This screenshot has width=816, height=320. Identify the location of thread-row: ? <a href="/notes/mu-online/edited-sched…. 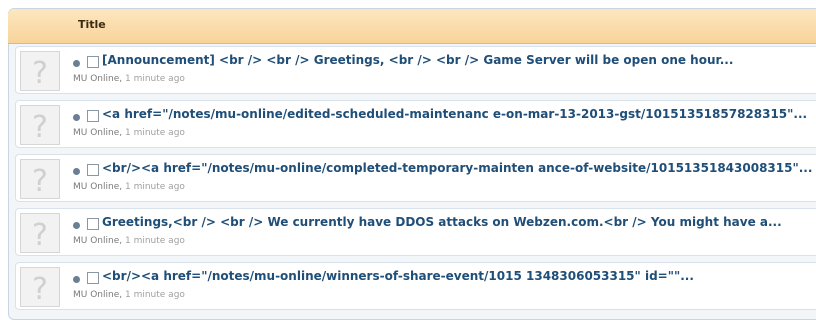
(415, 124).